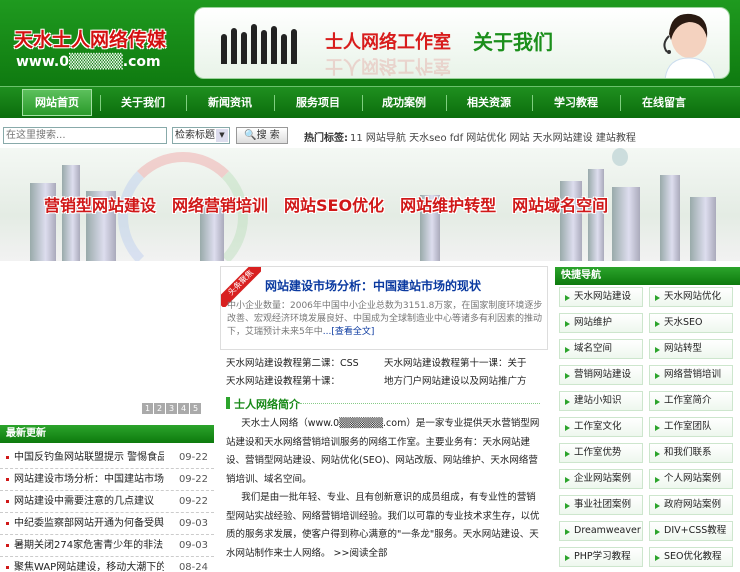 The height and width of the screenshot is (572, 740). What do you see at coordinates (283, 380) in the screenshot?
I see `article-link: 天水网站建设教程第十课：` at bounding box center [283, 380].